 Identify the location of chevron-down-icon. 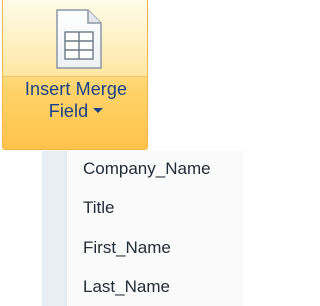
(98, 111).